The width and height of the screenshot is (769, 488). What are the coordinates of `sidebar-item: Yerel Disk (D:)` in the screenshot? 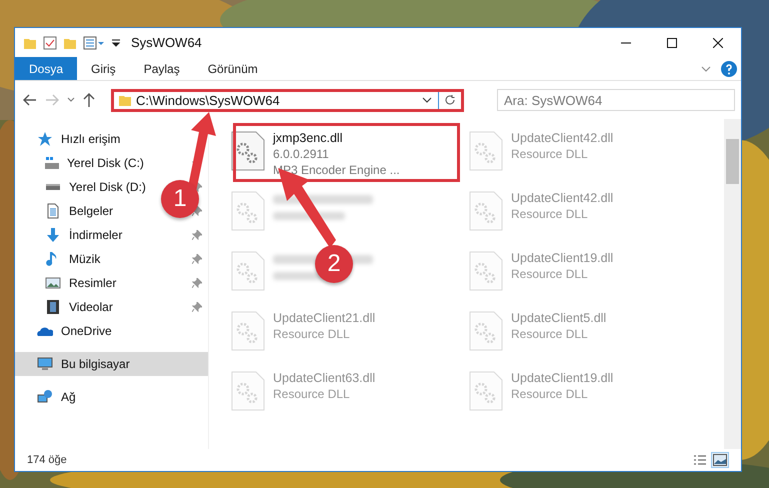 It's located at (107, 187).